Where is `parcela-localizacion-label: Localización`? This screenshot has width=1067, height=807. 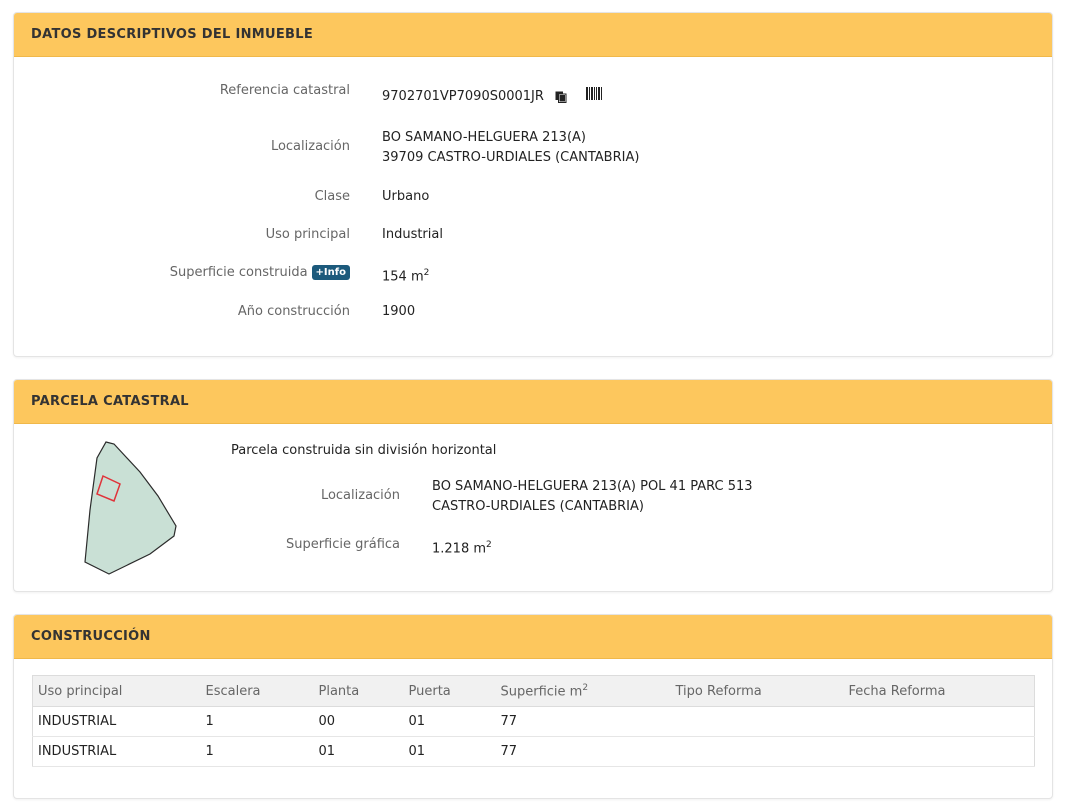 parcela-localizacion-label: Localización is located at coordinates (360, 495).